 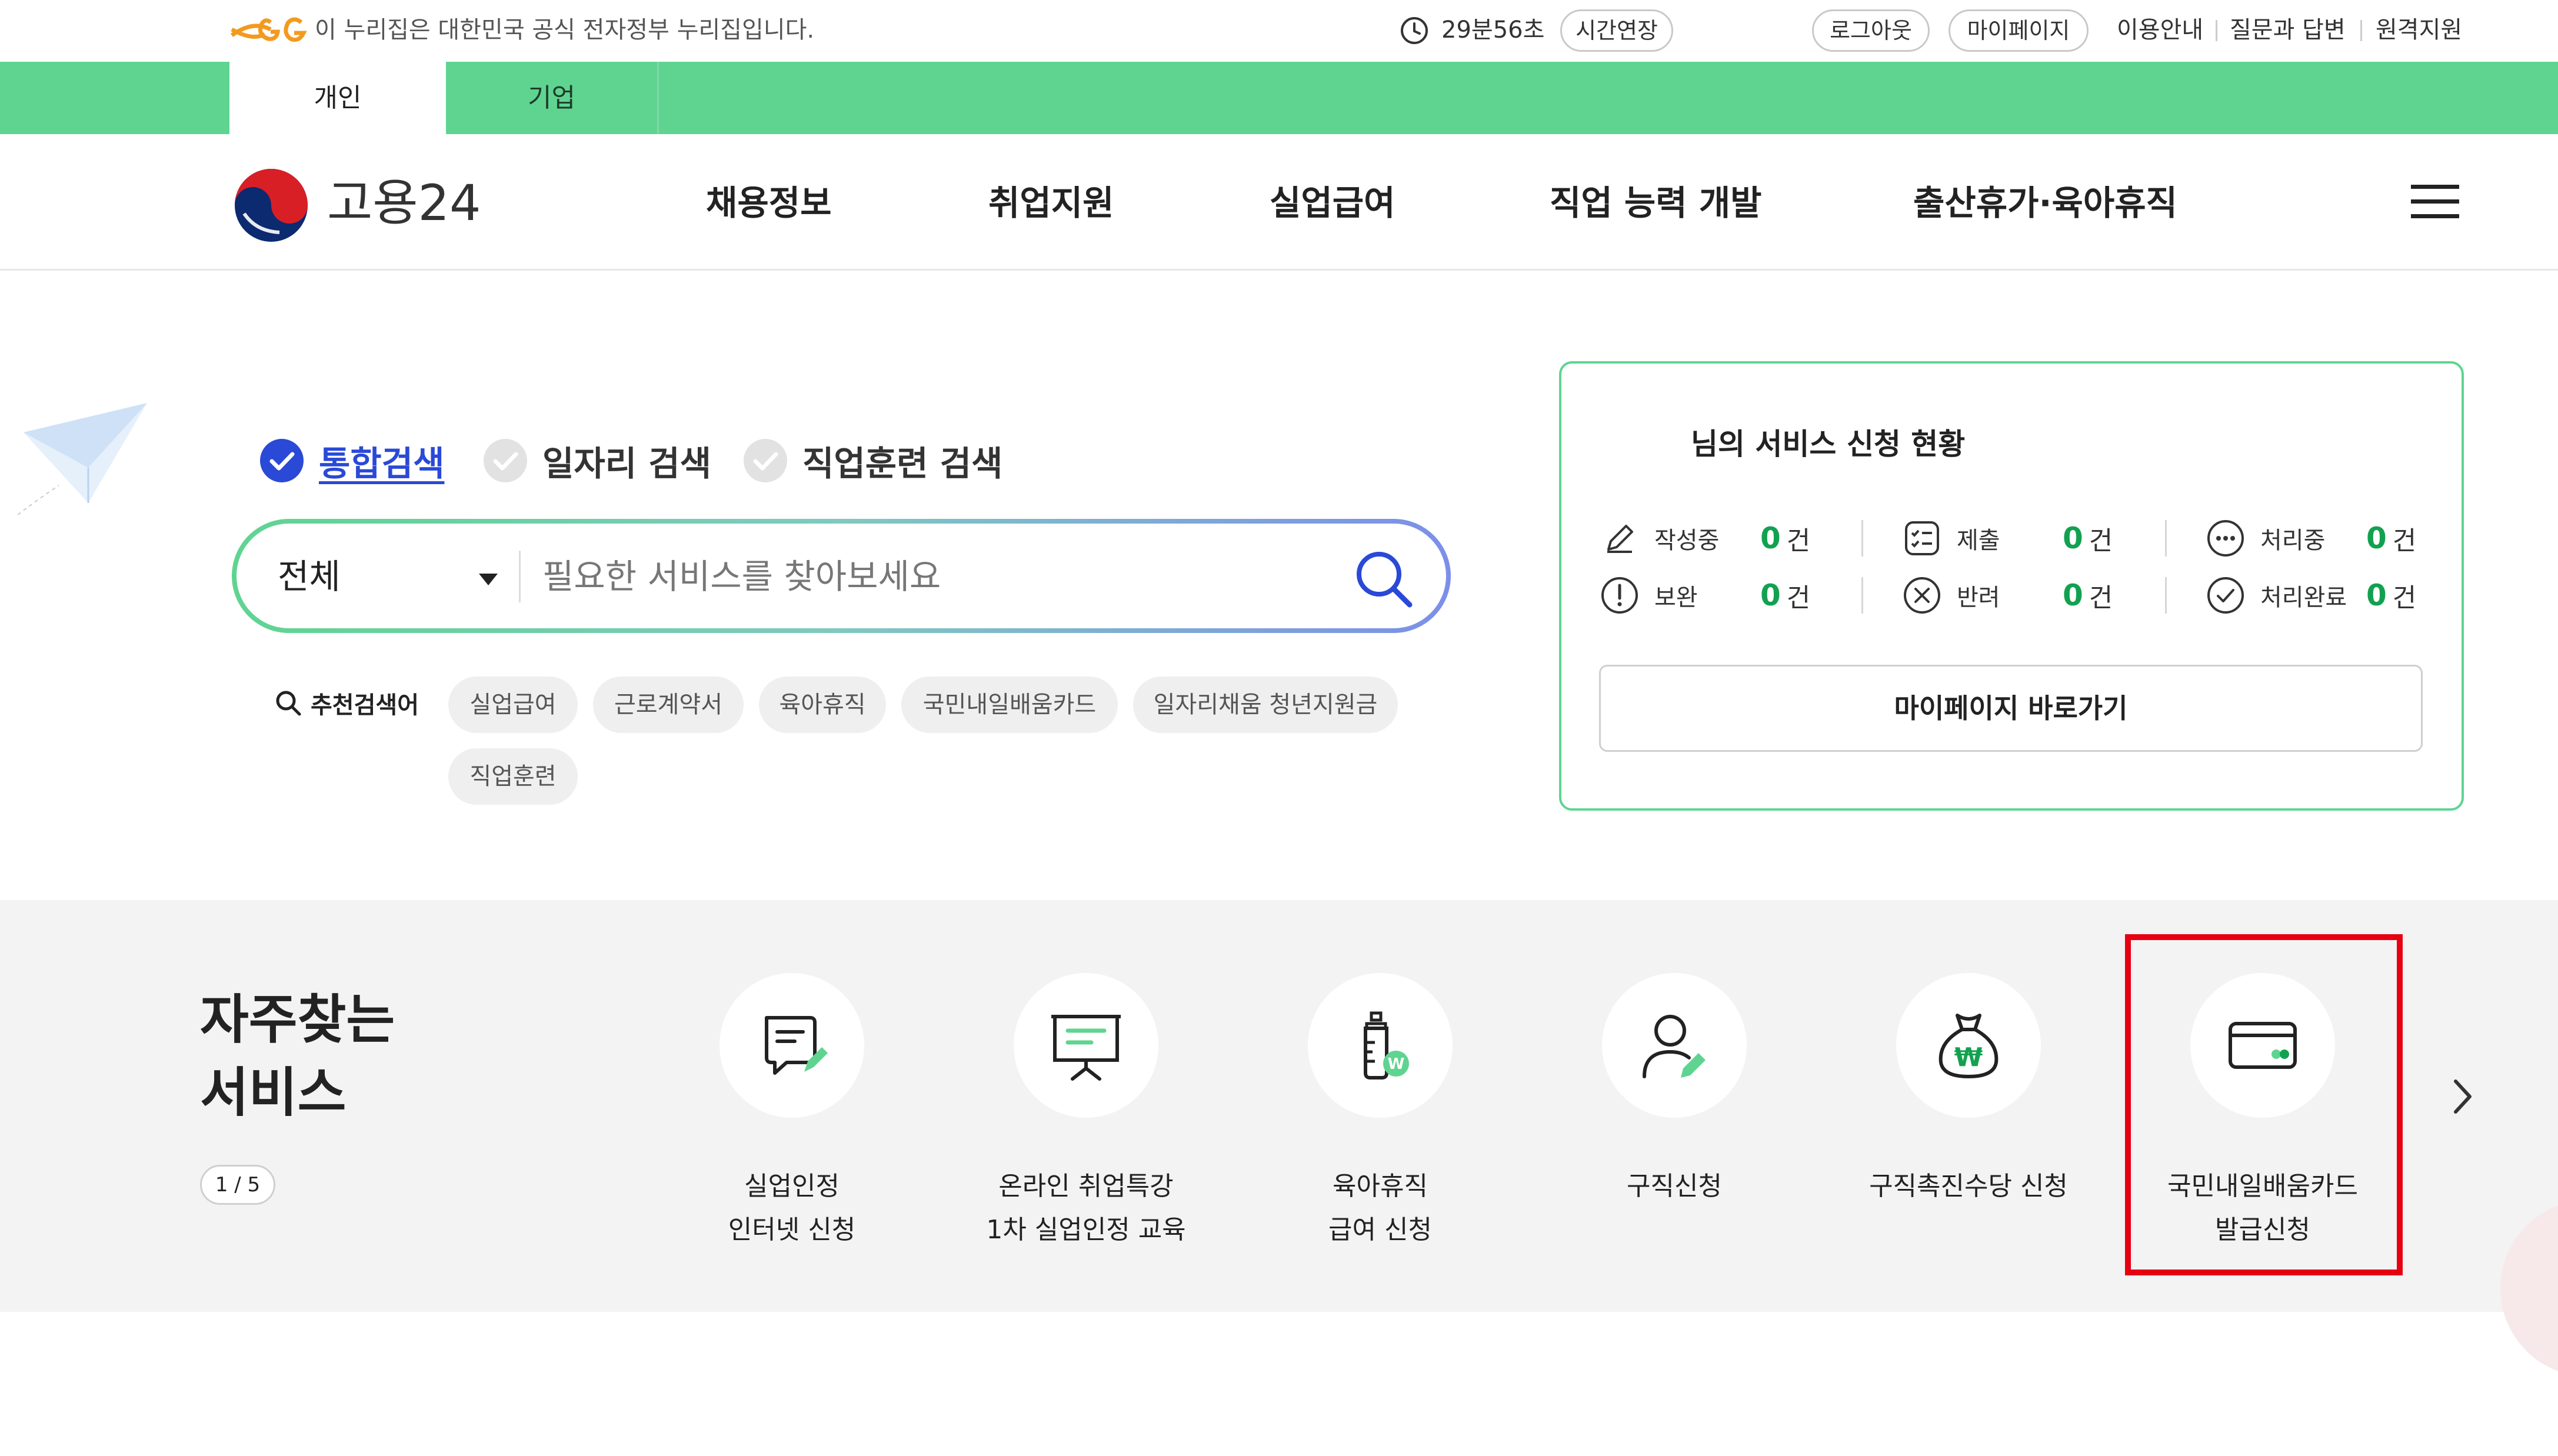 I want to click on tab-business: 기업, so click(x=552, y=98).